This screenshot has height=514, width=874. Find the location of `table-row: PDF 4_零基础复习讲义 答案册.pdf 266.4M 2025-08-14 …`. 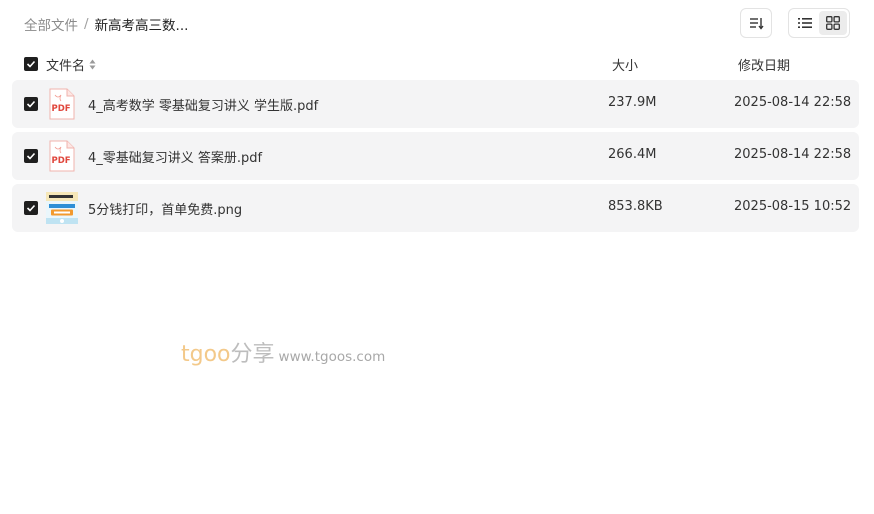

table-row: PDF 4_零基础复习讲义 答案册.pdf 266.4M 2025-08-14 … is located at coordinates (435, 156).